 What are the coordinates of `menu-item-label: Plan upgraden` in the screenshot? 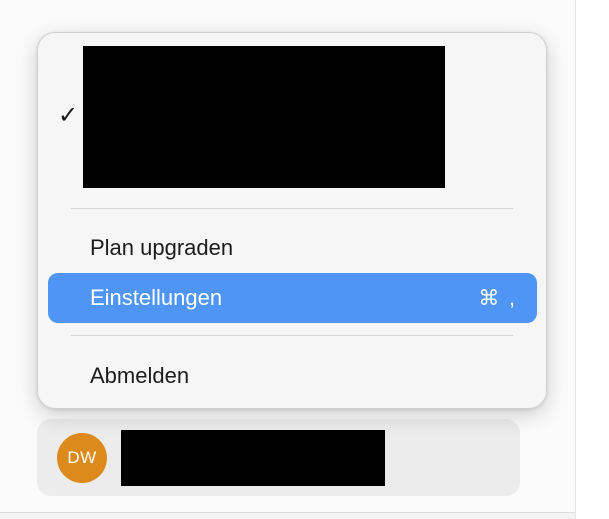 It's located at (162, 247).